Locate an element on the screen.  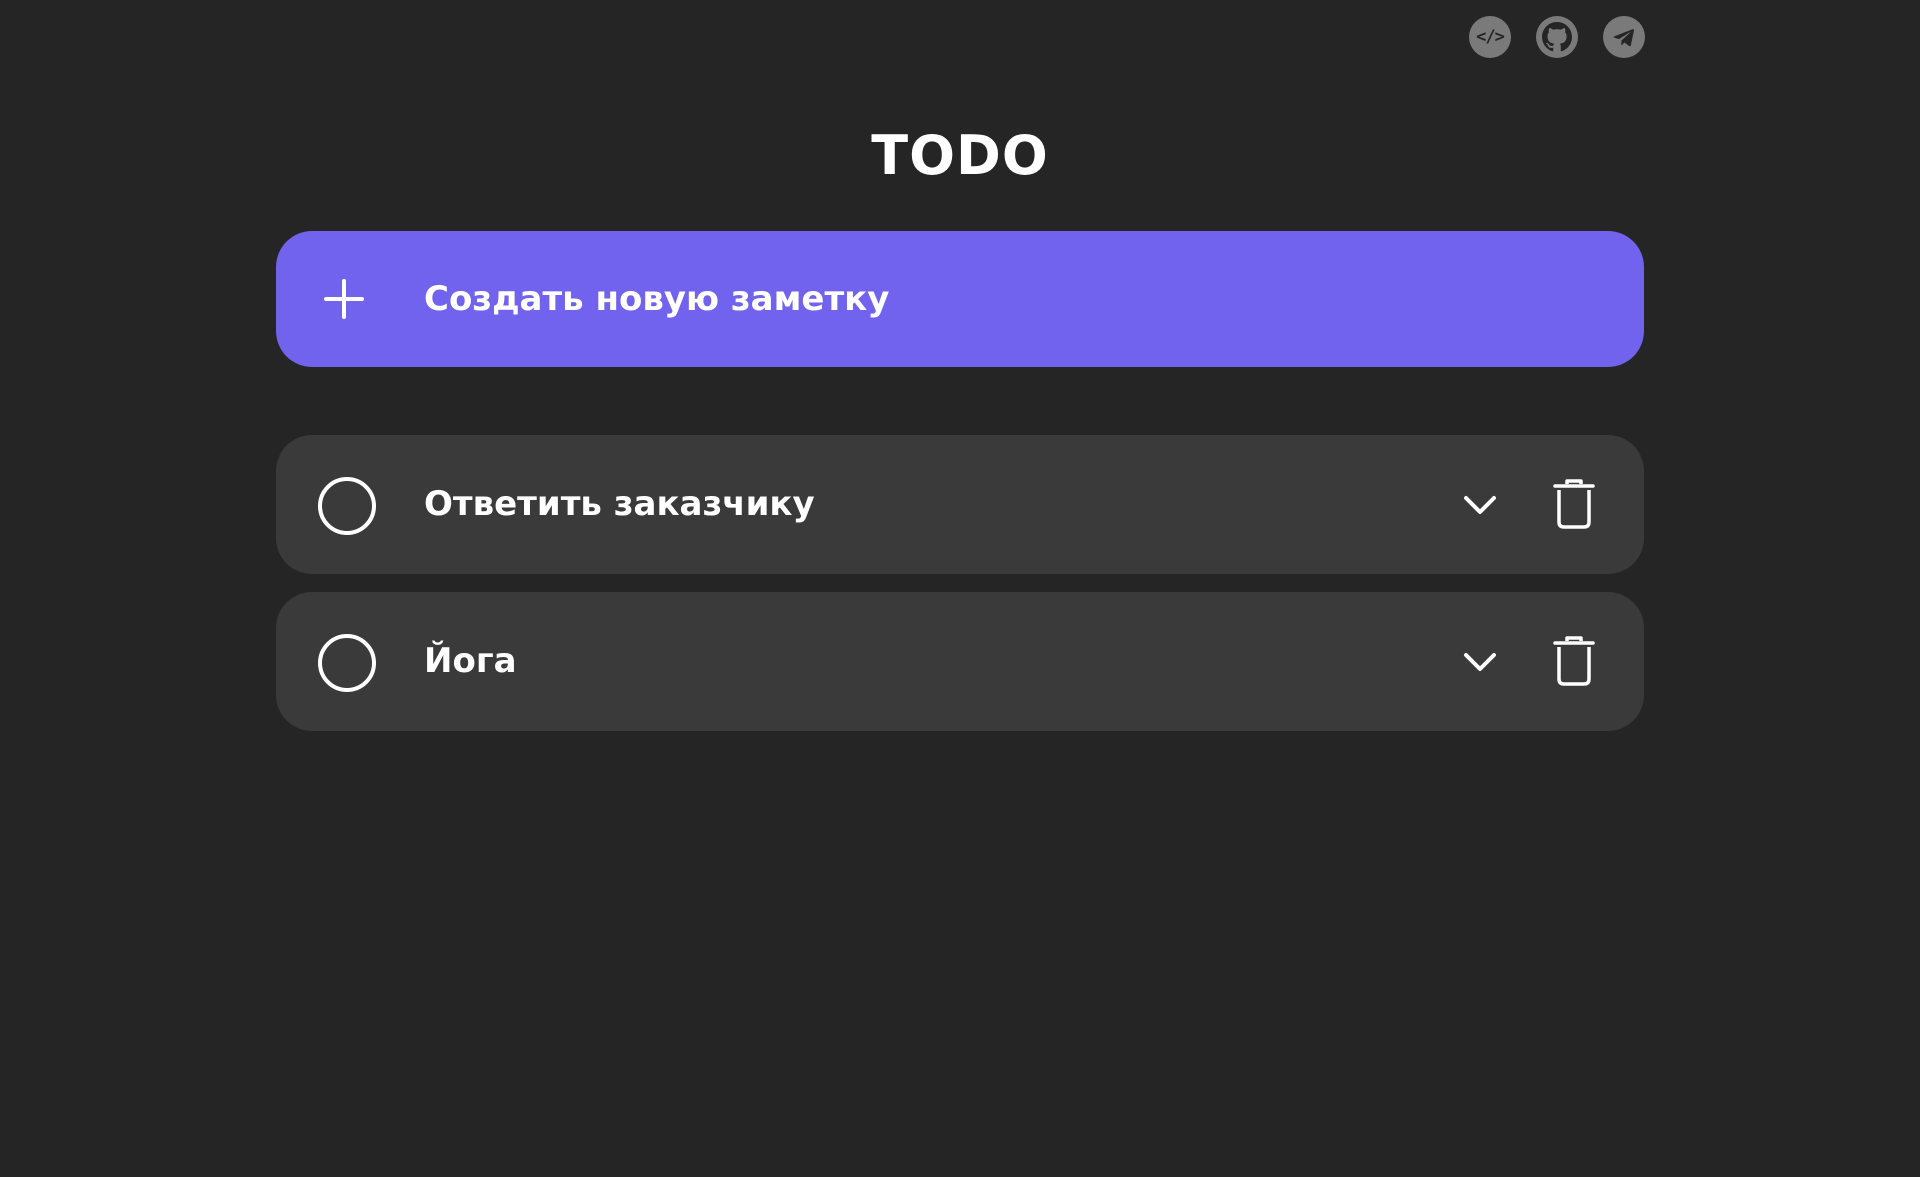
github-link-button is located at coordinates (1557, 37).